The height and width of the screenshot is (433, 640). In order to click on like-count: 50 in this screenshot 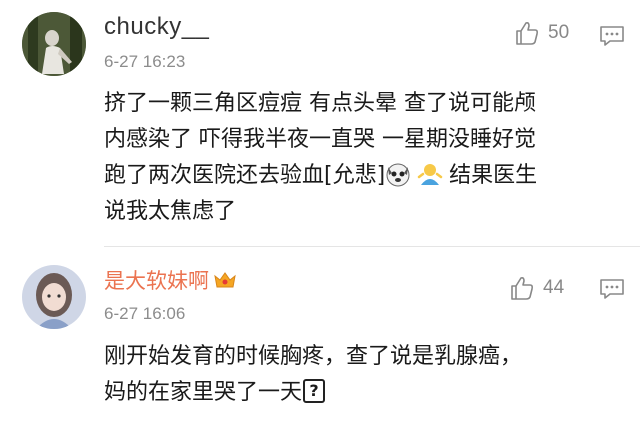, I will do `click(559, 32)`.